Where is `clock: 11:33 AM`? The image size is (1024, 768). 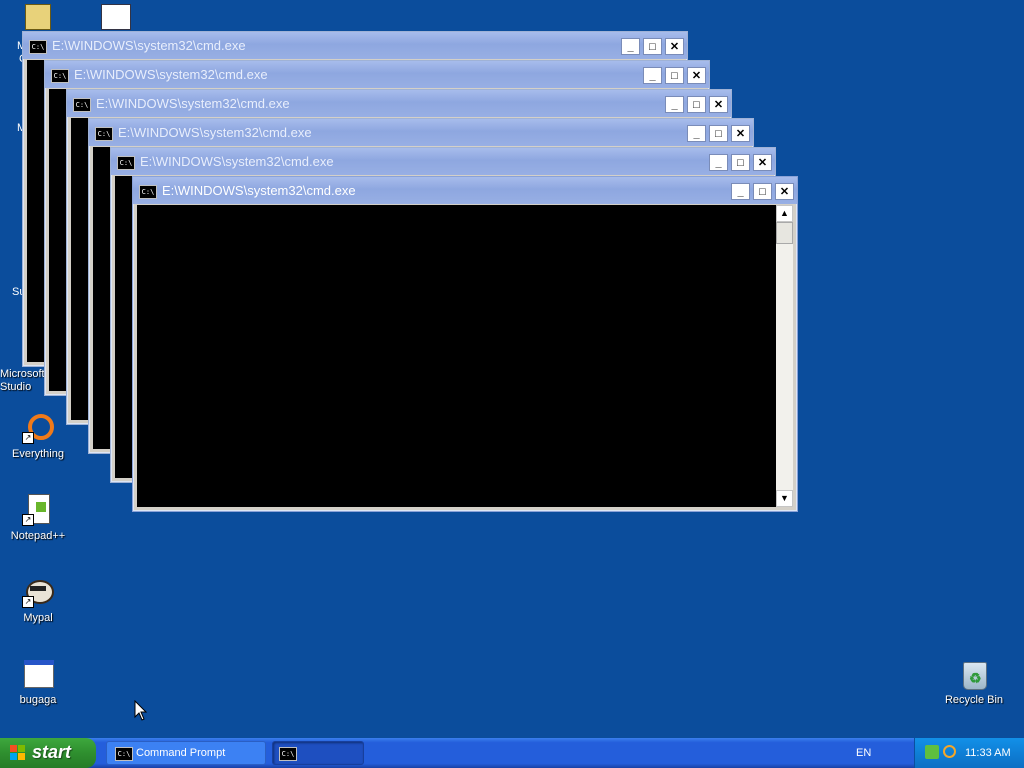
clock: 11:33 AM is located at coordinates (988, 753).